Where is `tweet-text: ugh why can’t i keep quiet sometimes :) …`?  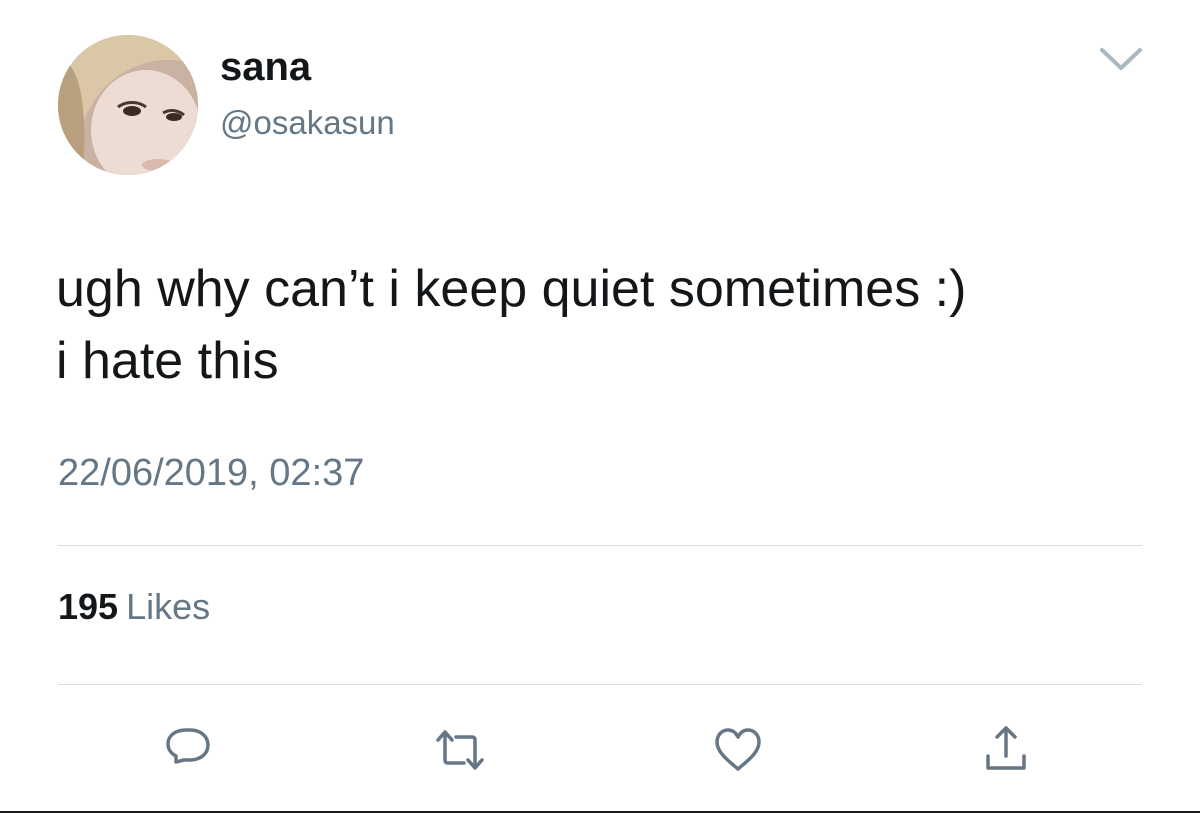
tweet-text: ugh why can’t i keep quiet sometimes :) … is located at coordinates (511, 325).